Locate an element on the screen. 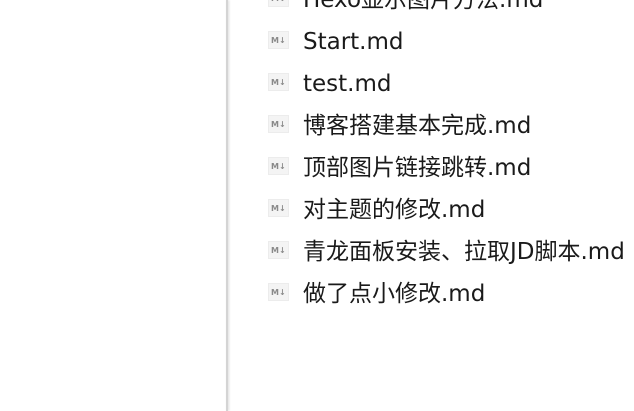 The image size is (634, 411). file-item: M↓ 青龙面板安装、拉取JD脚本.md is located at coordinates (431, 252).